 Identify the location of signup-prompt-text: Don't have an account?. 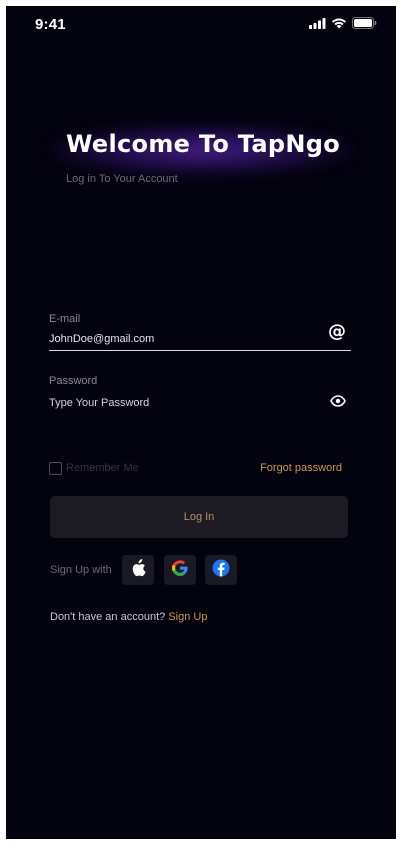
(109, 617).